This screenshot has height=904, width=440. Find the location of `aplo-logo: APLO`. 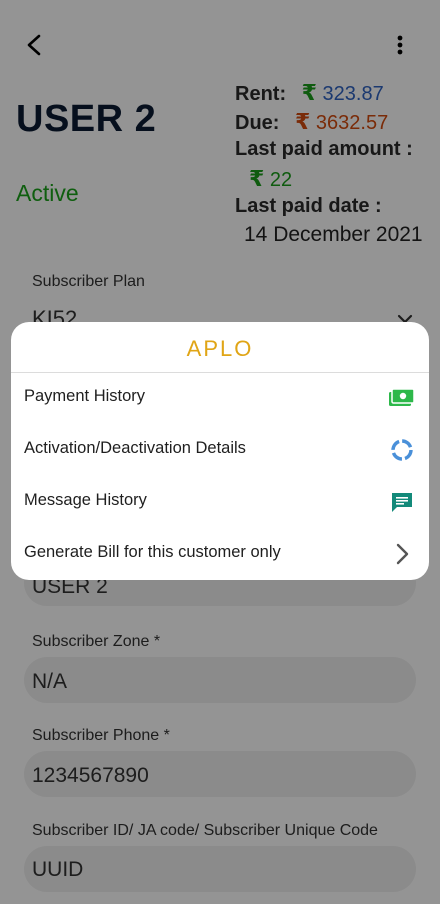

aplo-logo: APLO is located at coordinates (220, 349).